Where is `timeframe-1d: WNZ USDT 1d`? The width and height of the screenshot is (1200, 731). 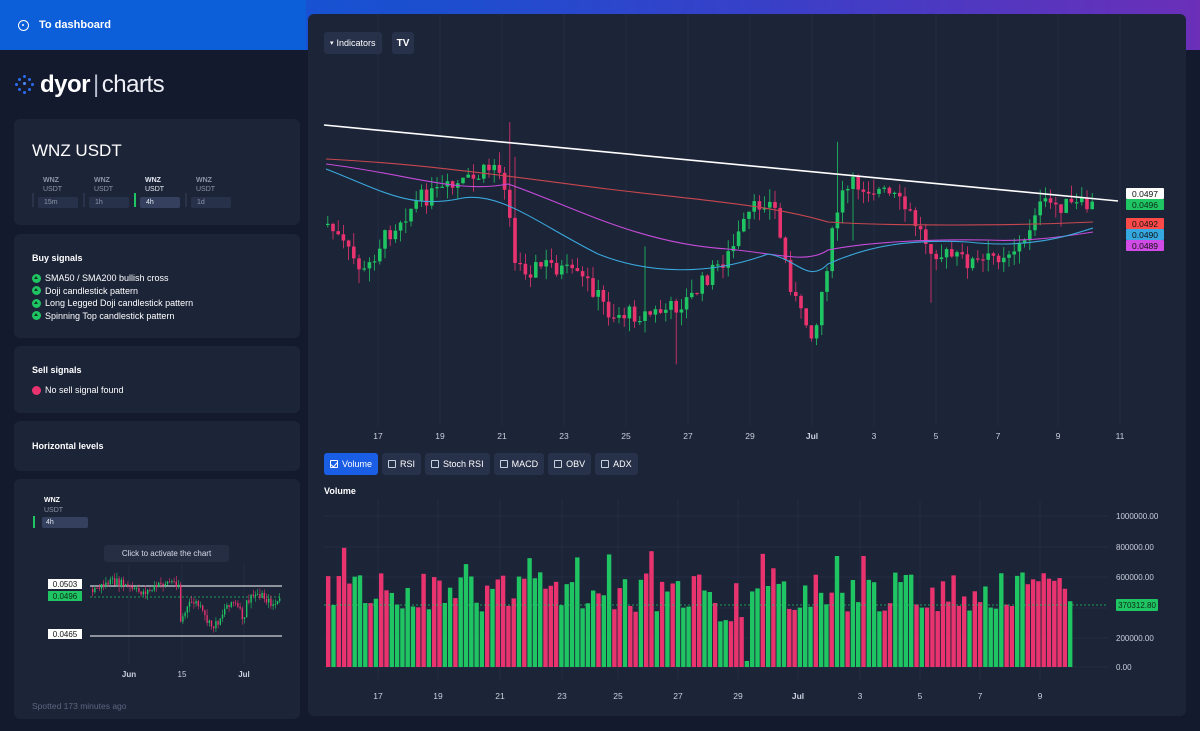 timeframe-1d: WNZ USDT 1d is located at coordinates (210, 193).